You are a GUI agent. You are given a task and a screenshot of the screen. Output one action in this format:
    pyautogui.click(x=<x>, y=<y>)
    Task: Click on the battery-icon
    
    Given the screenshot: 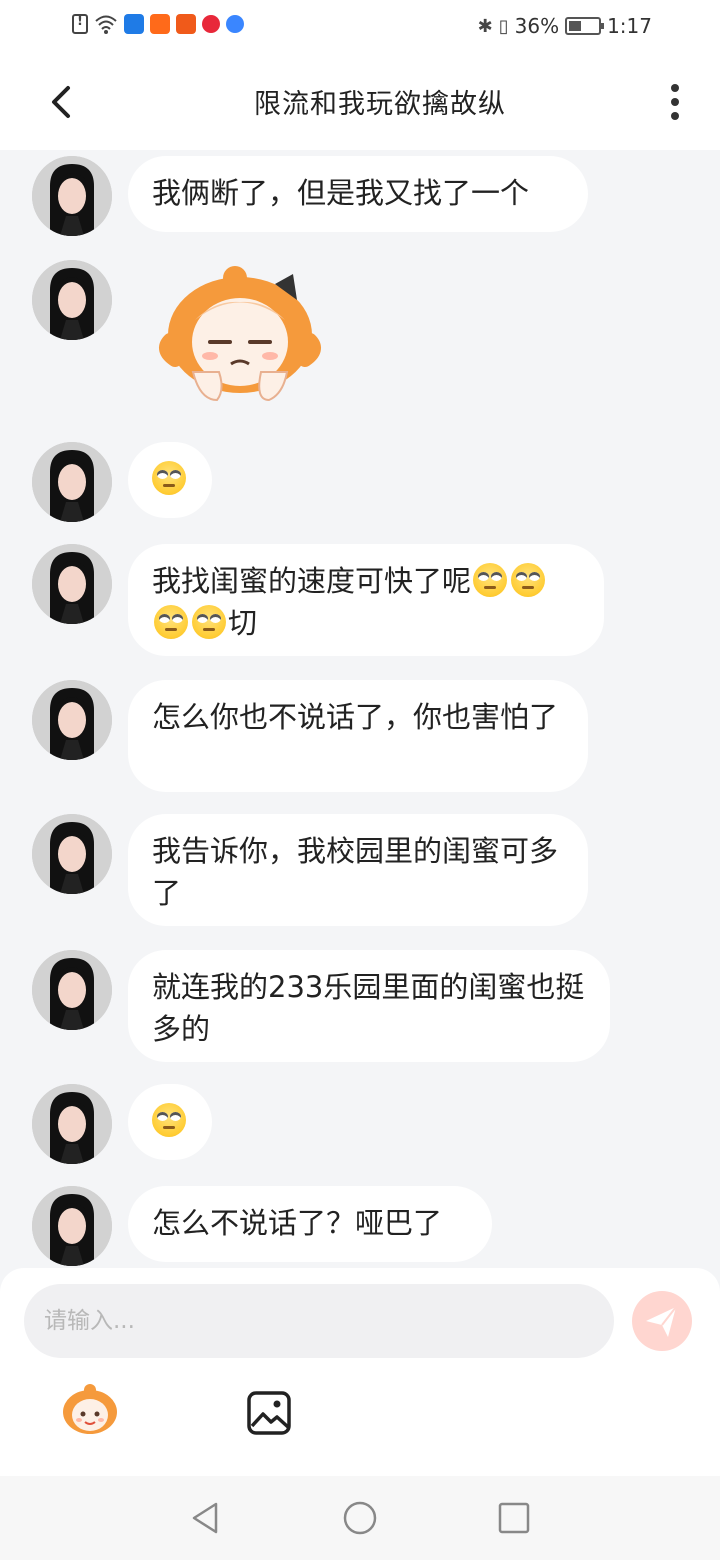 What is the action you would take?
    pyautogui.click(x=585, y=26)
    